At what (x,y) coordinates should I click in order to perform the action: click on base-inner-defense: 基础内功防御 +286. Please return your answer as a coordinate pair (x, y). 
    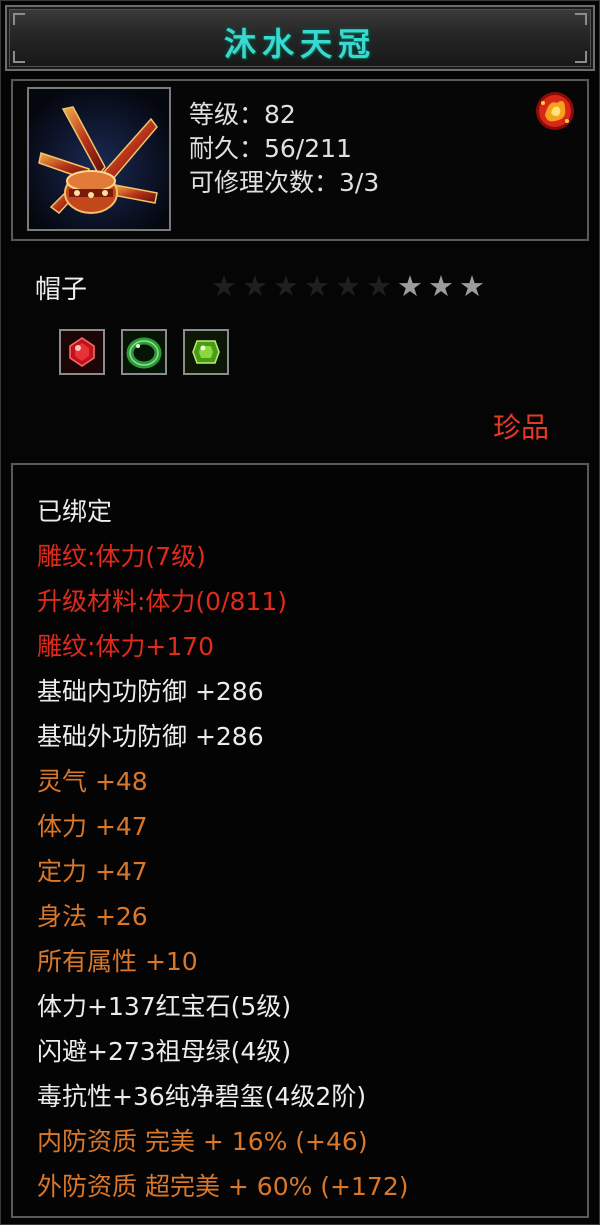
    Looking at the image, I should click on (150, 691).